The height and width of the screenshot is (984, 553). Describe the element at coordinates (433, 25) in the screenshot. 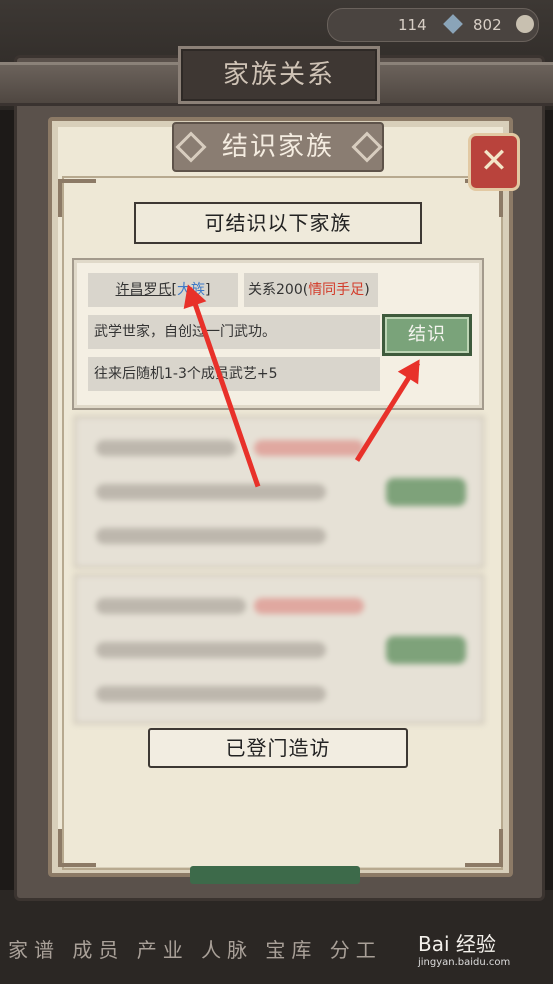

I see `resource-bar: 114 802` at that location.